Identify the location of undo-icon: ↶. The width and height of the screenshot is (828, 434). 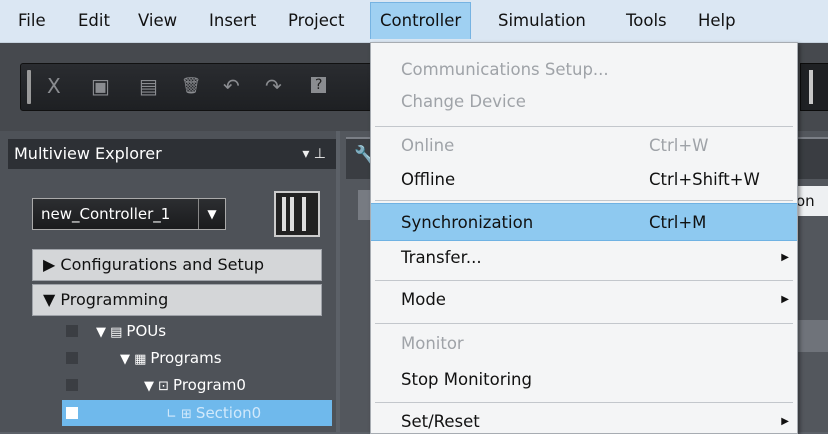
(231, 86).